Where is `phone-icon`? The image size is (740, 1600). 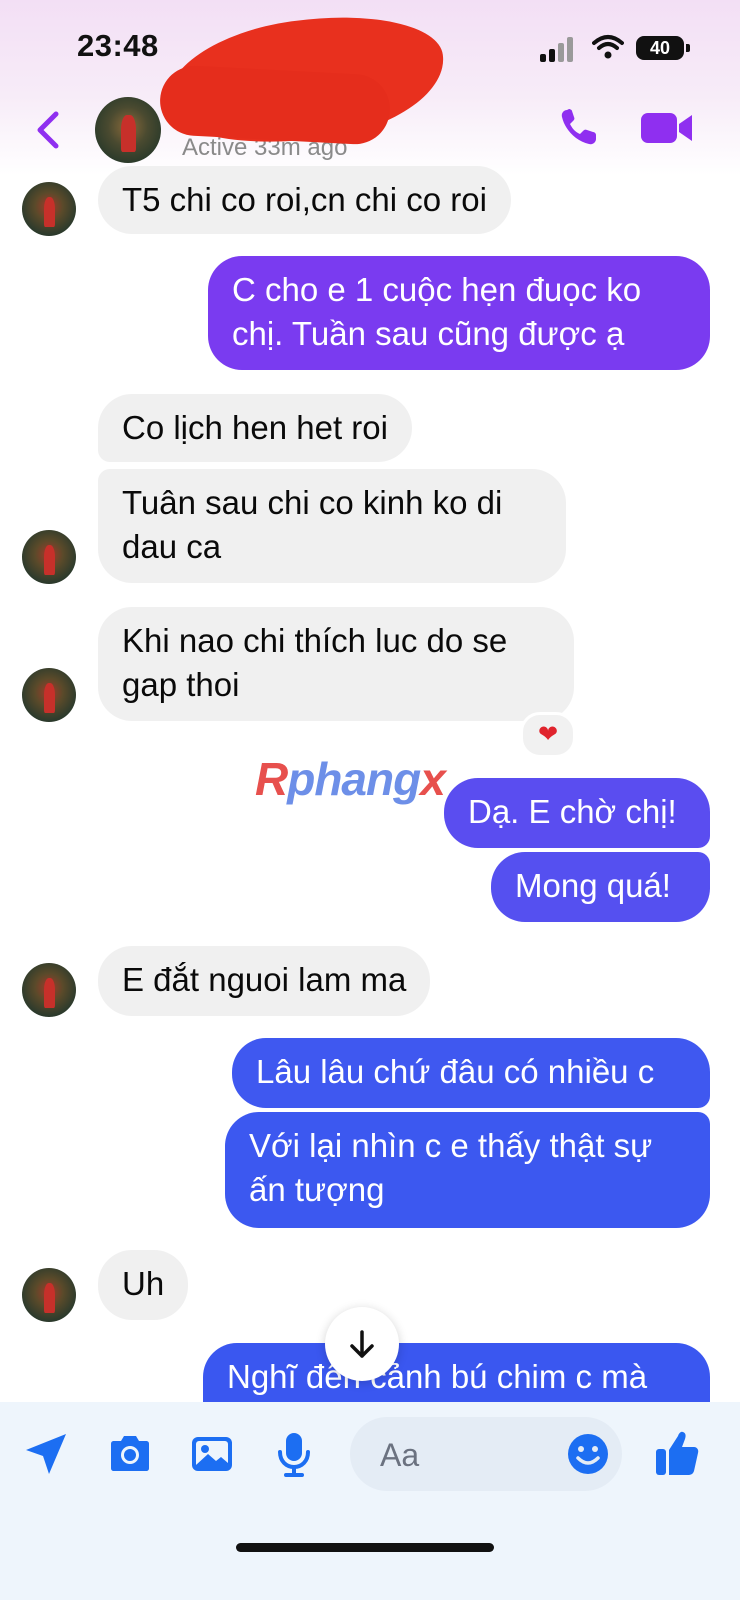 phone-icon is located at coordinates (579, 127).